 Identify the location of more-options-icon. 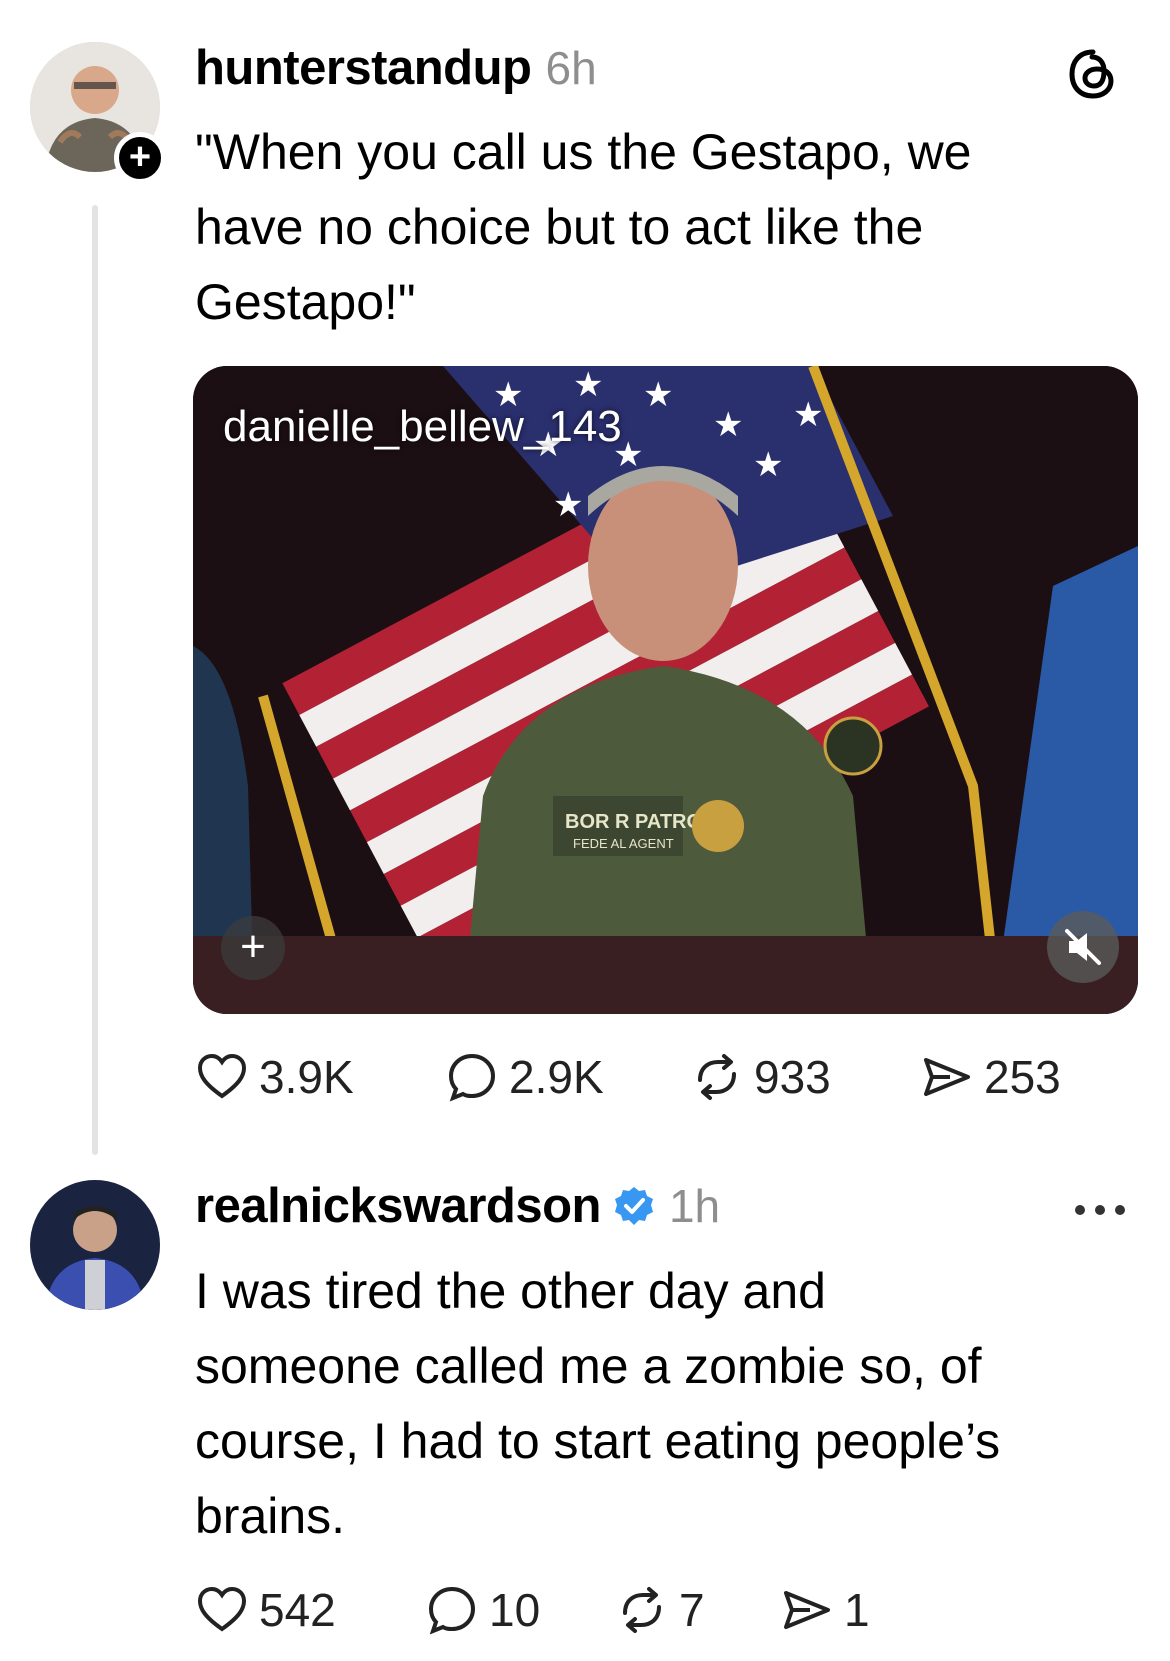
(1100, 1210).